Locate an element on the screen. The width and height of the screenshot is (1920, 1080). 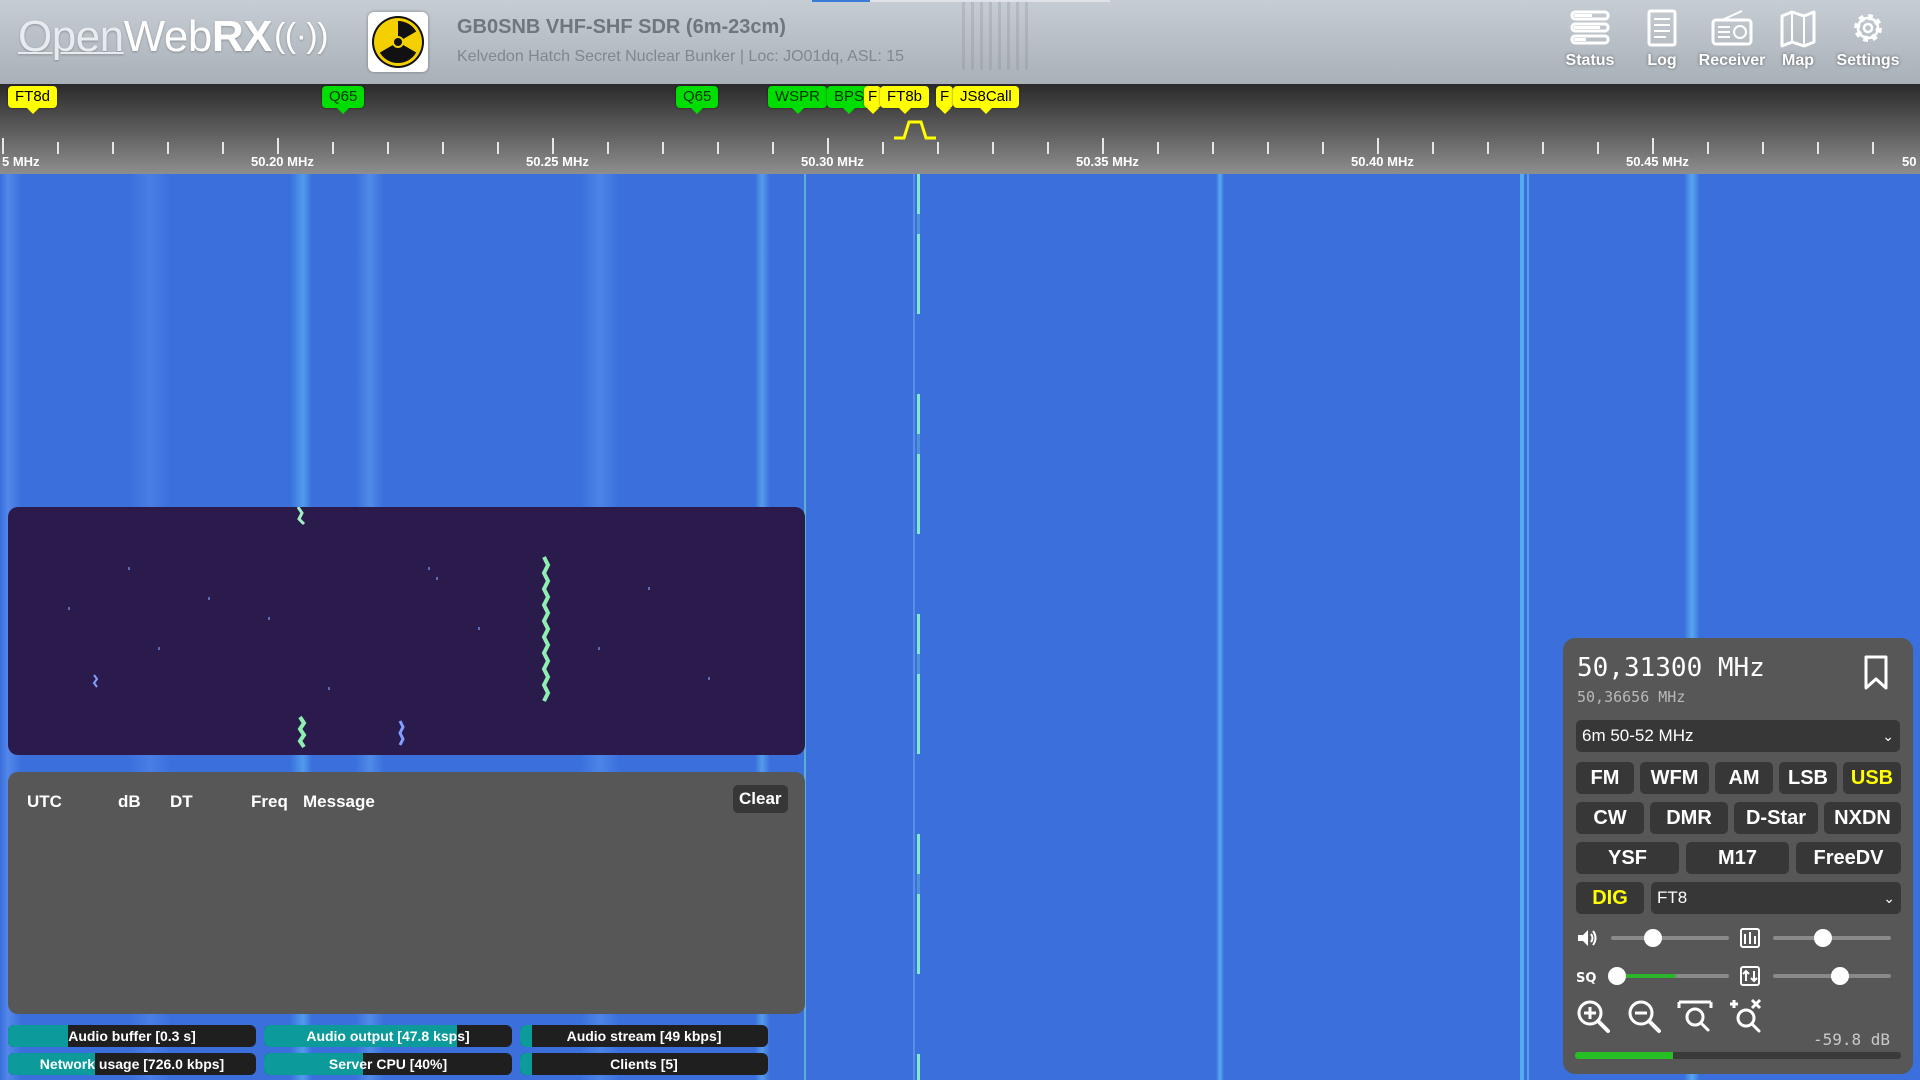
nav-log-button: Log is located at coordinates (1662, 43).